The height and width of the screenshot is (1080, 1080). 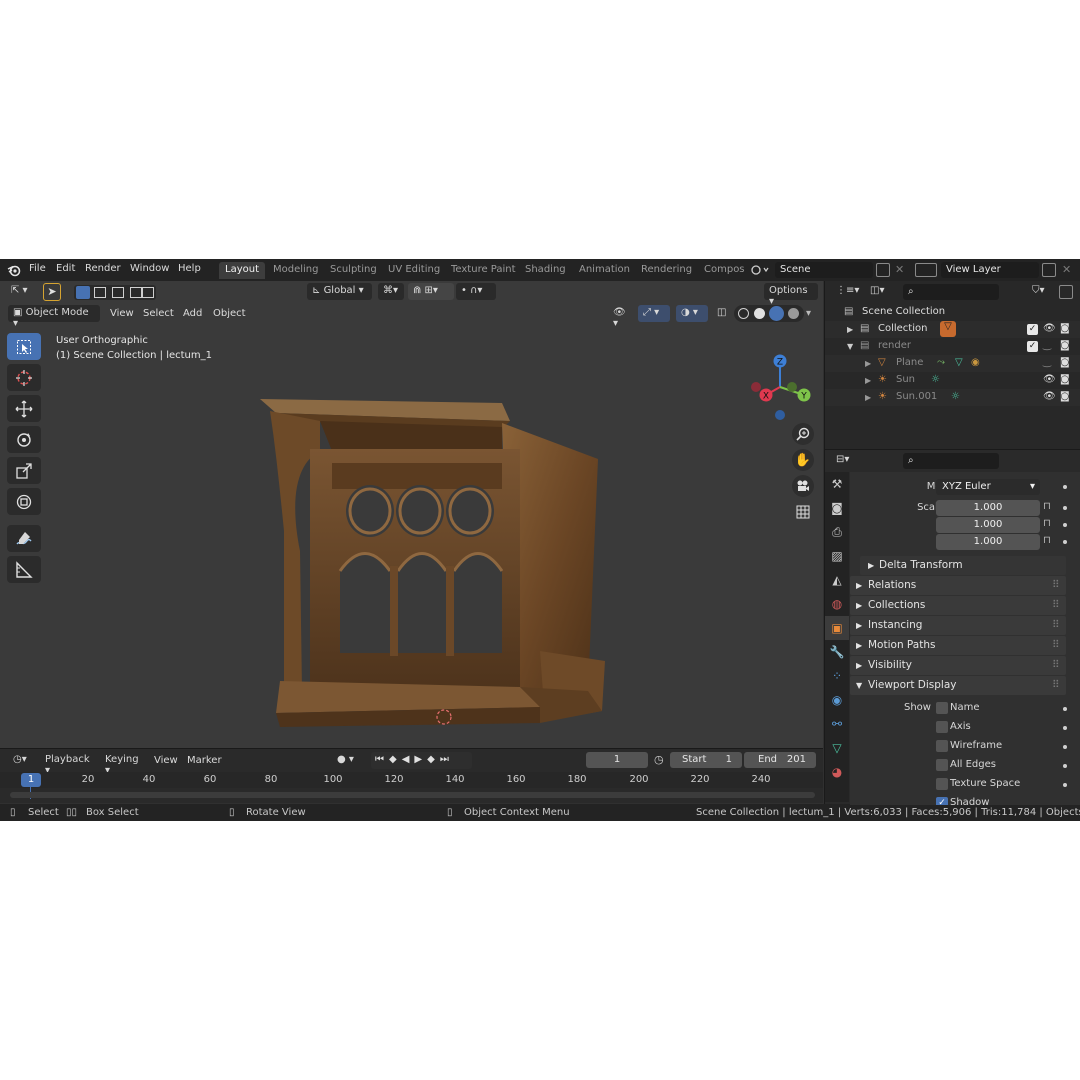 What do you see at coordinates (103, 268) in the screenshot?
I see `menu-render: Render` at bounding box center [103, 268].